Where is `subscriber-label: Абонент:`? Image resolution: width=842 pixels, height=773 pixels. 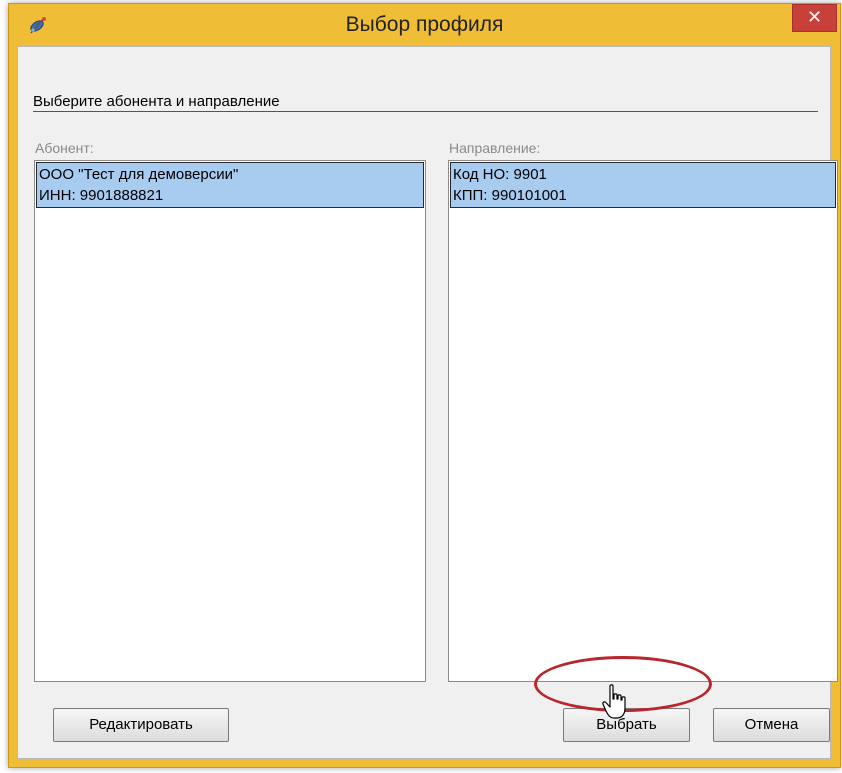
subscriber-label: Абонент: is located at coordinates (64, 148).